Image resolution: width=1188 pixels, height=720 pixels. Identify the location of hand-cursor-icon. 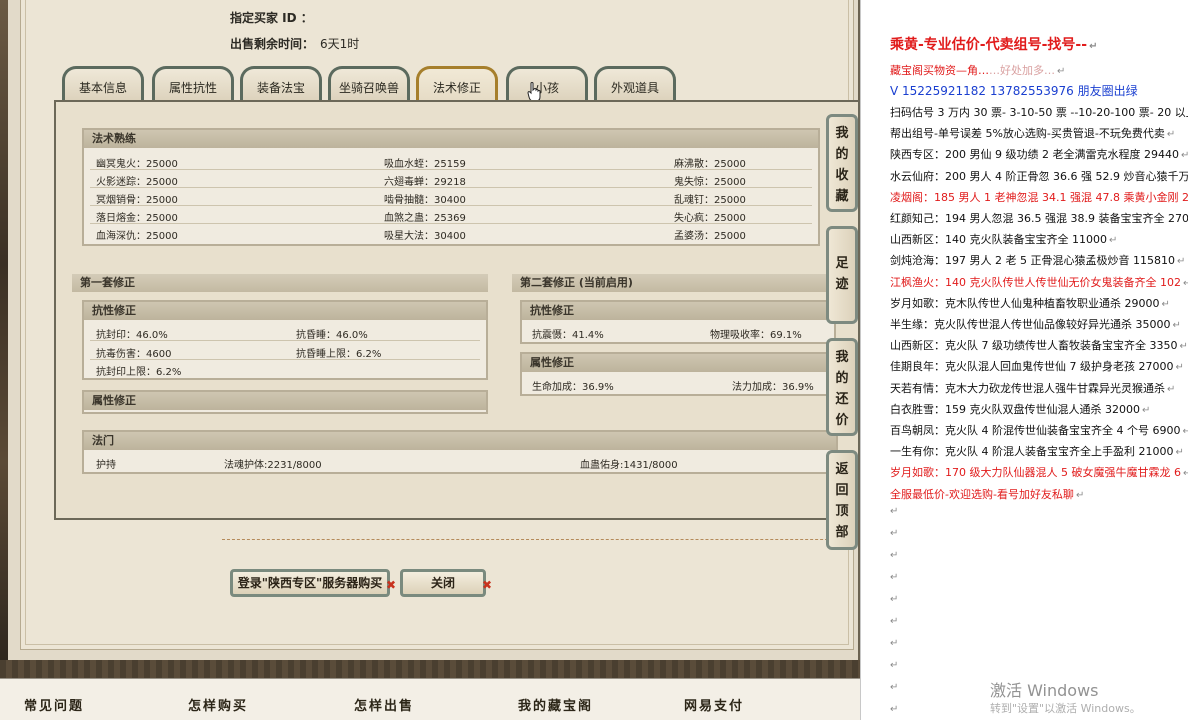
(534, 92).